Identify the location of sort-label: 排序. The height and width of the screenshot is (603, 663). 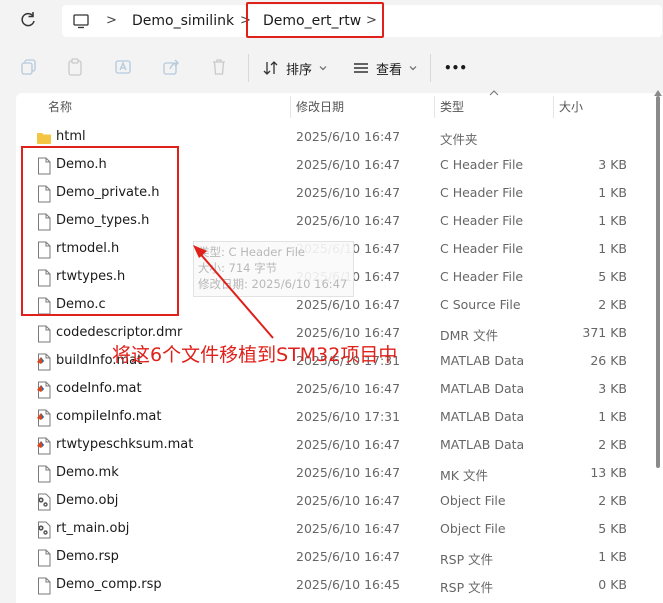
(299, 70).